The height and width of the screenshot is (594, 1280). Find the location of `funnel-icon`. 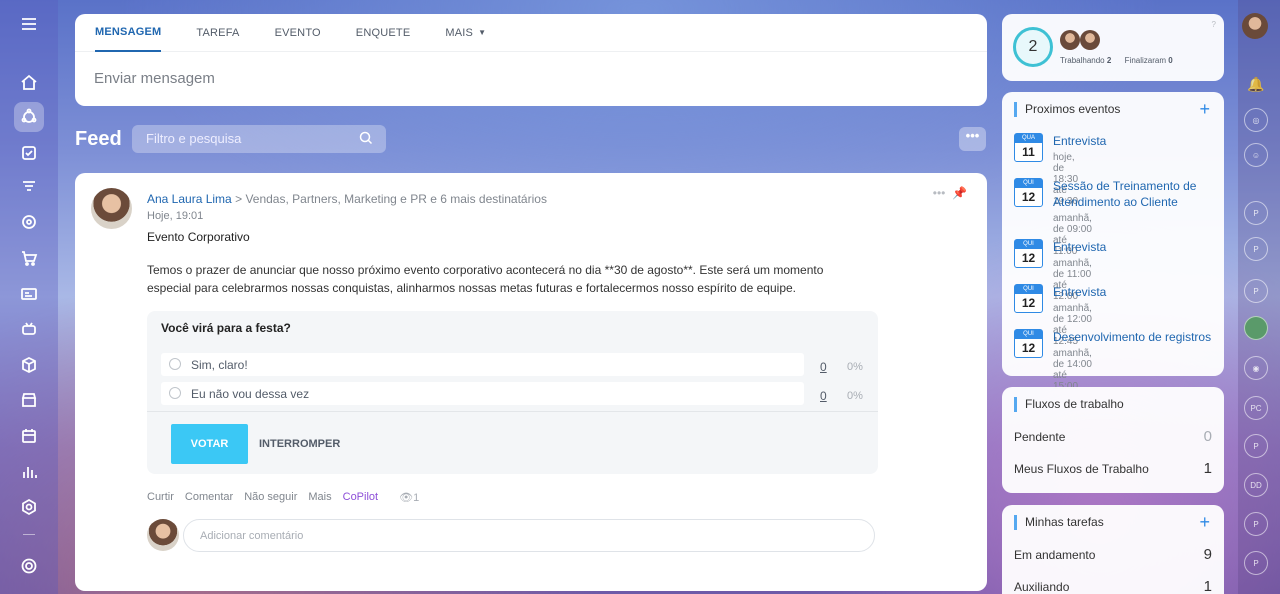

funnel-icon is located at coordinates (29, 187).